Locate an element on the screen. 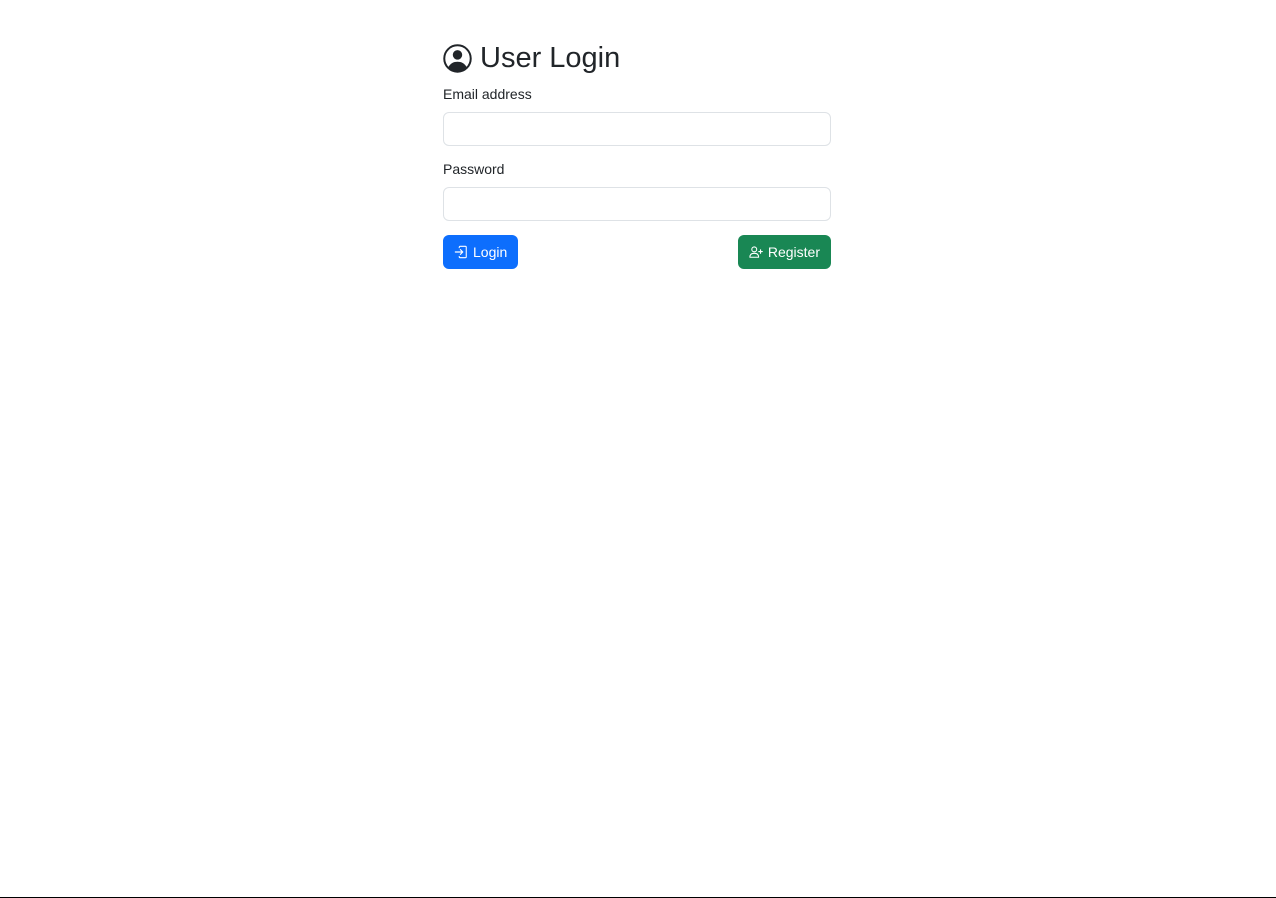 The height and width of the screenshot is (898, 1276). button-row: Login Register is located at coordinates (637, 252).